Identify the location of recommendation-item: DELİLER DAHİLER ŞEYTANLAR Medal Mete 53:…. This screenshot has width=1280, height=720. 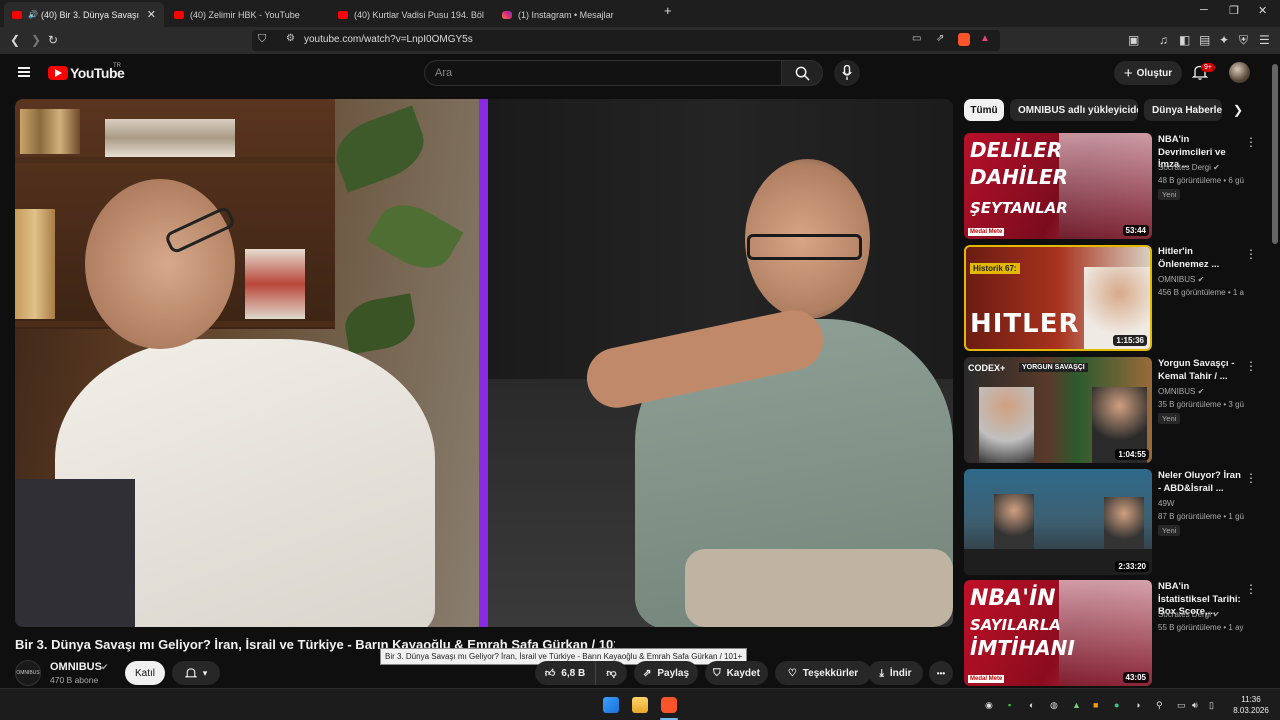
(1114, 186).